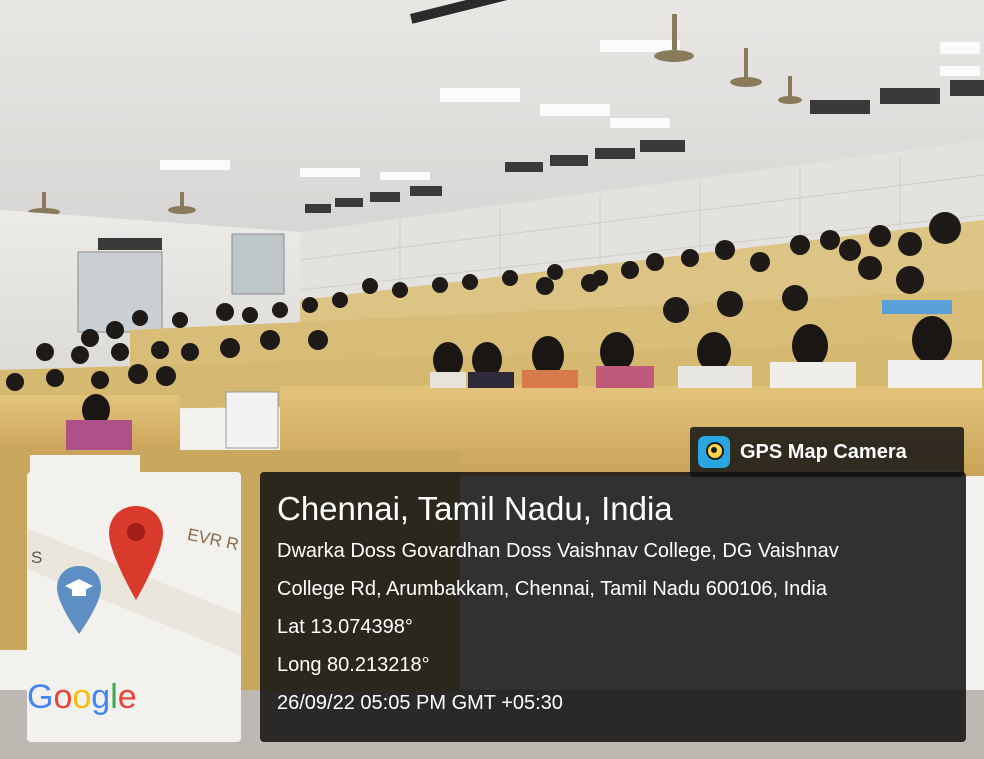  What do you see at coordinates (136, 553) in the screenshot?
I see `map-pin-icon` at bounding box center [136, 553].